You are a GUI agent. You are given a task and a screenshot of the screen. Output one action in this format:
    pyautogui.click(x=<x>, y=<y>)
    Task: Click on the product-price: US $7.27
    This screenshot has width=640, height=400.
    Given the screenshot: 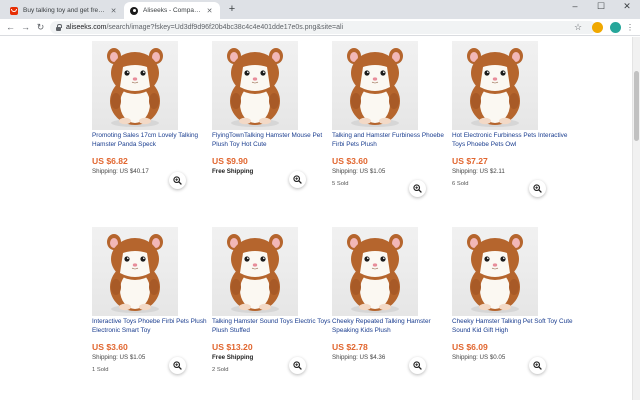 What is the action you would take?
    pyautogui.click(x=470, y=161)
    